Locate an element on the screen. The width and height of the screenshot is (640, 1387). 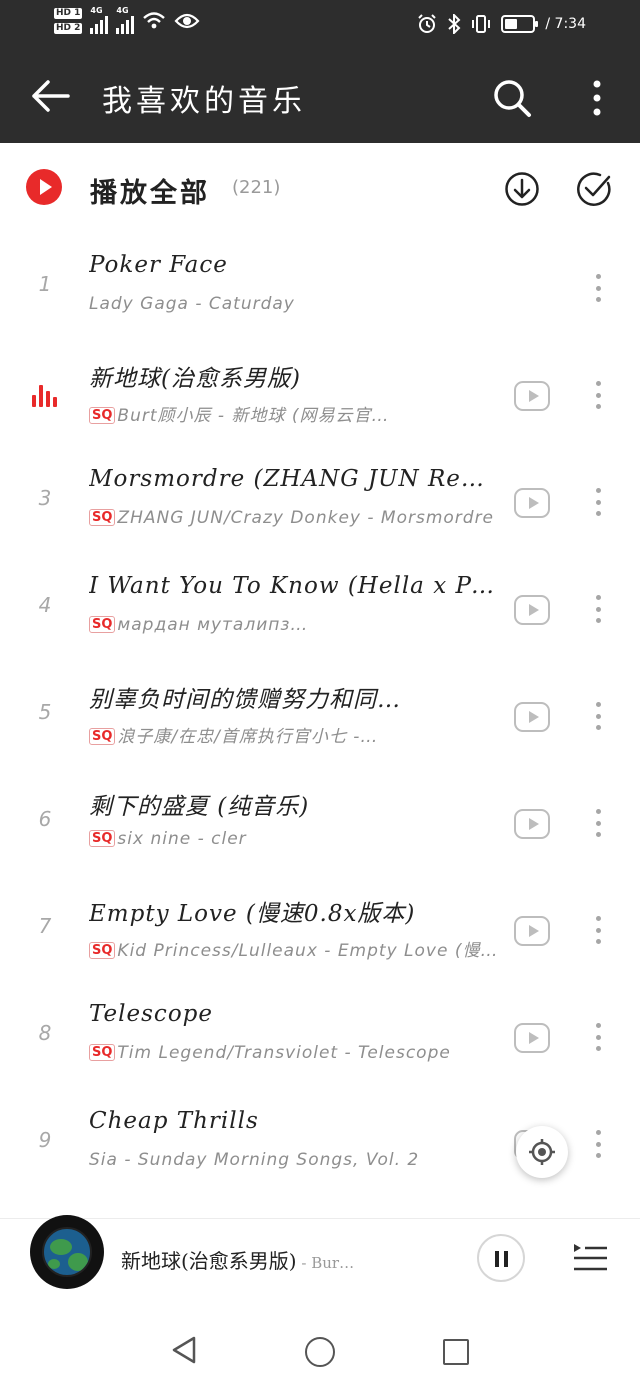
album-cover is located at coordinates (67, 1252).